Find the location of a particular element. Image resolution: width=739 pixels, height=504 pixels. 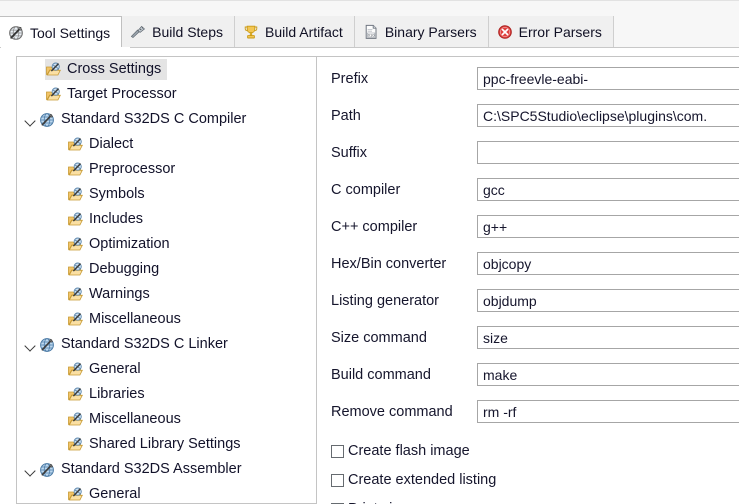

tree-item-symbols: Symbols is located at coordinates (166, 194).